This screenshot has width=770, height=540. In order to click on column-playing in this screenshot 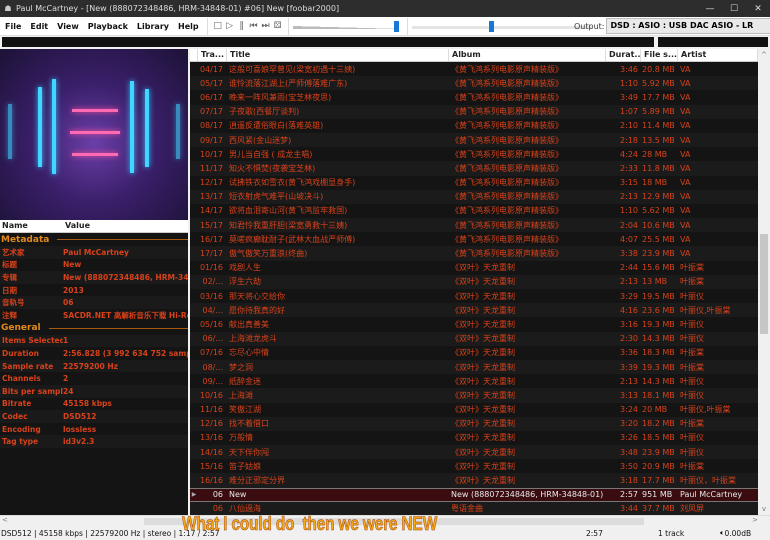, I will do `click(194, 55)`.